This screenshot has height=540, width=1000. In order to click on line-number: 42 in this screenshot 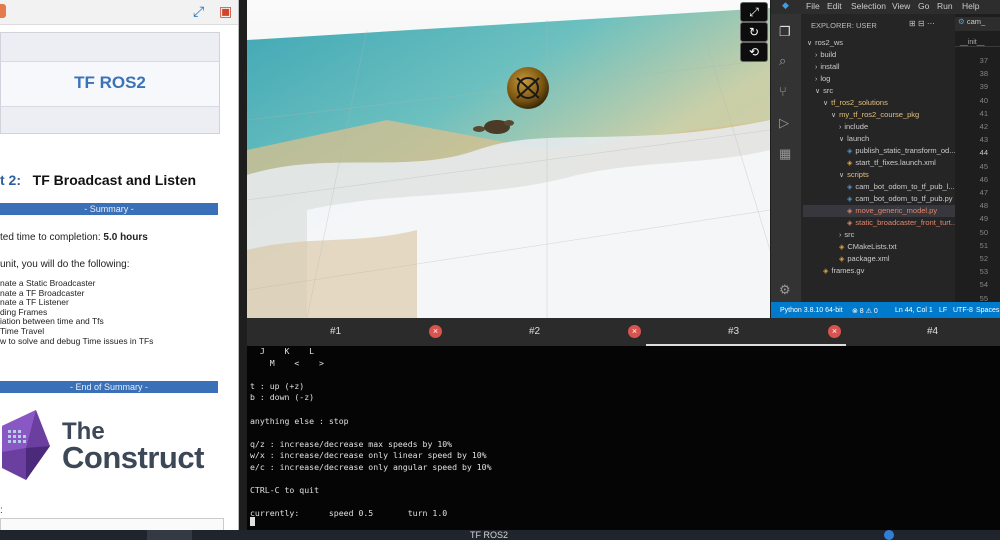, I will do `click(983, 126)`.